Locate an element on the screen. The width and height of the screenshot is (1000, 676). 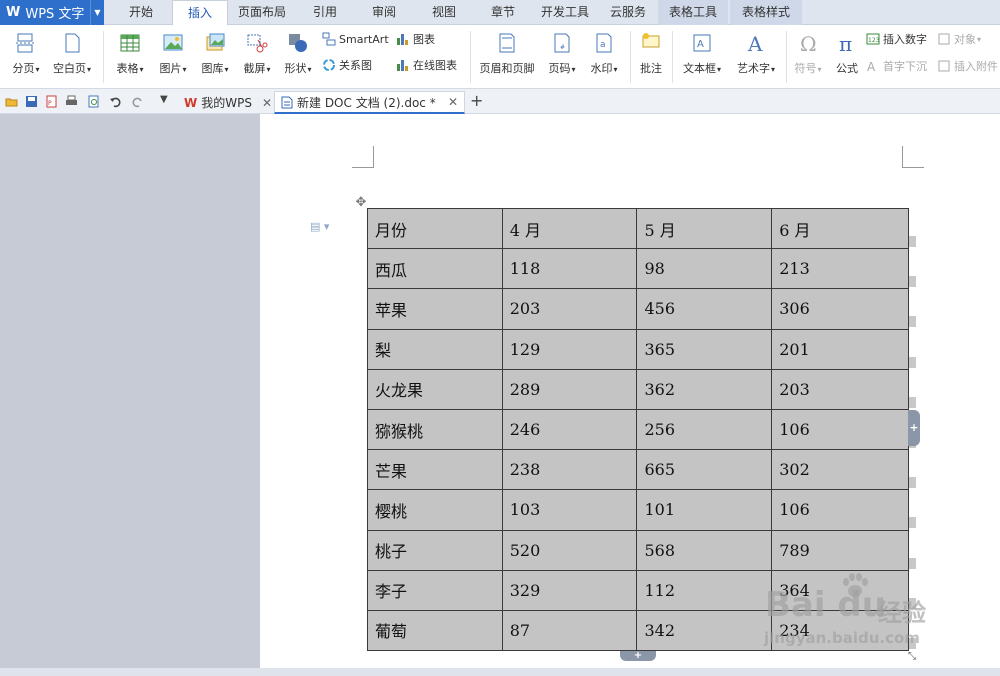
wordart-button: A 艺术字▾ is located at coordinates (756, 52).